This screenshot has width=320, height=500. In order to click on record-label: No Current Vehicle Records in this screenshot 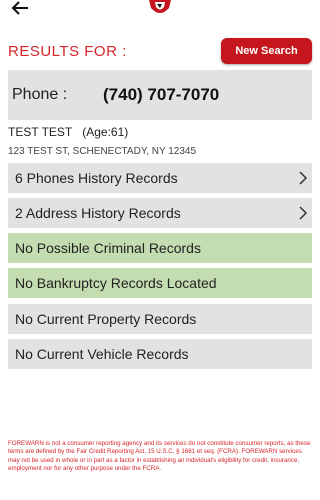, I will do `click(102, 354)`.